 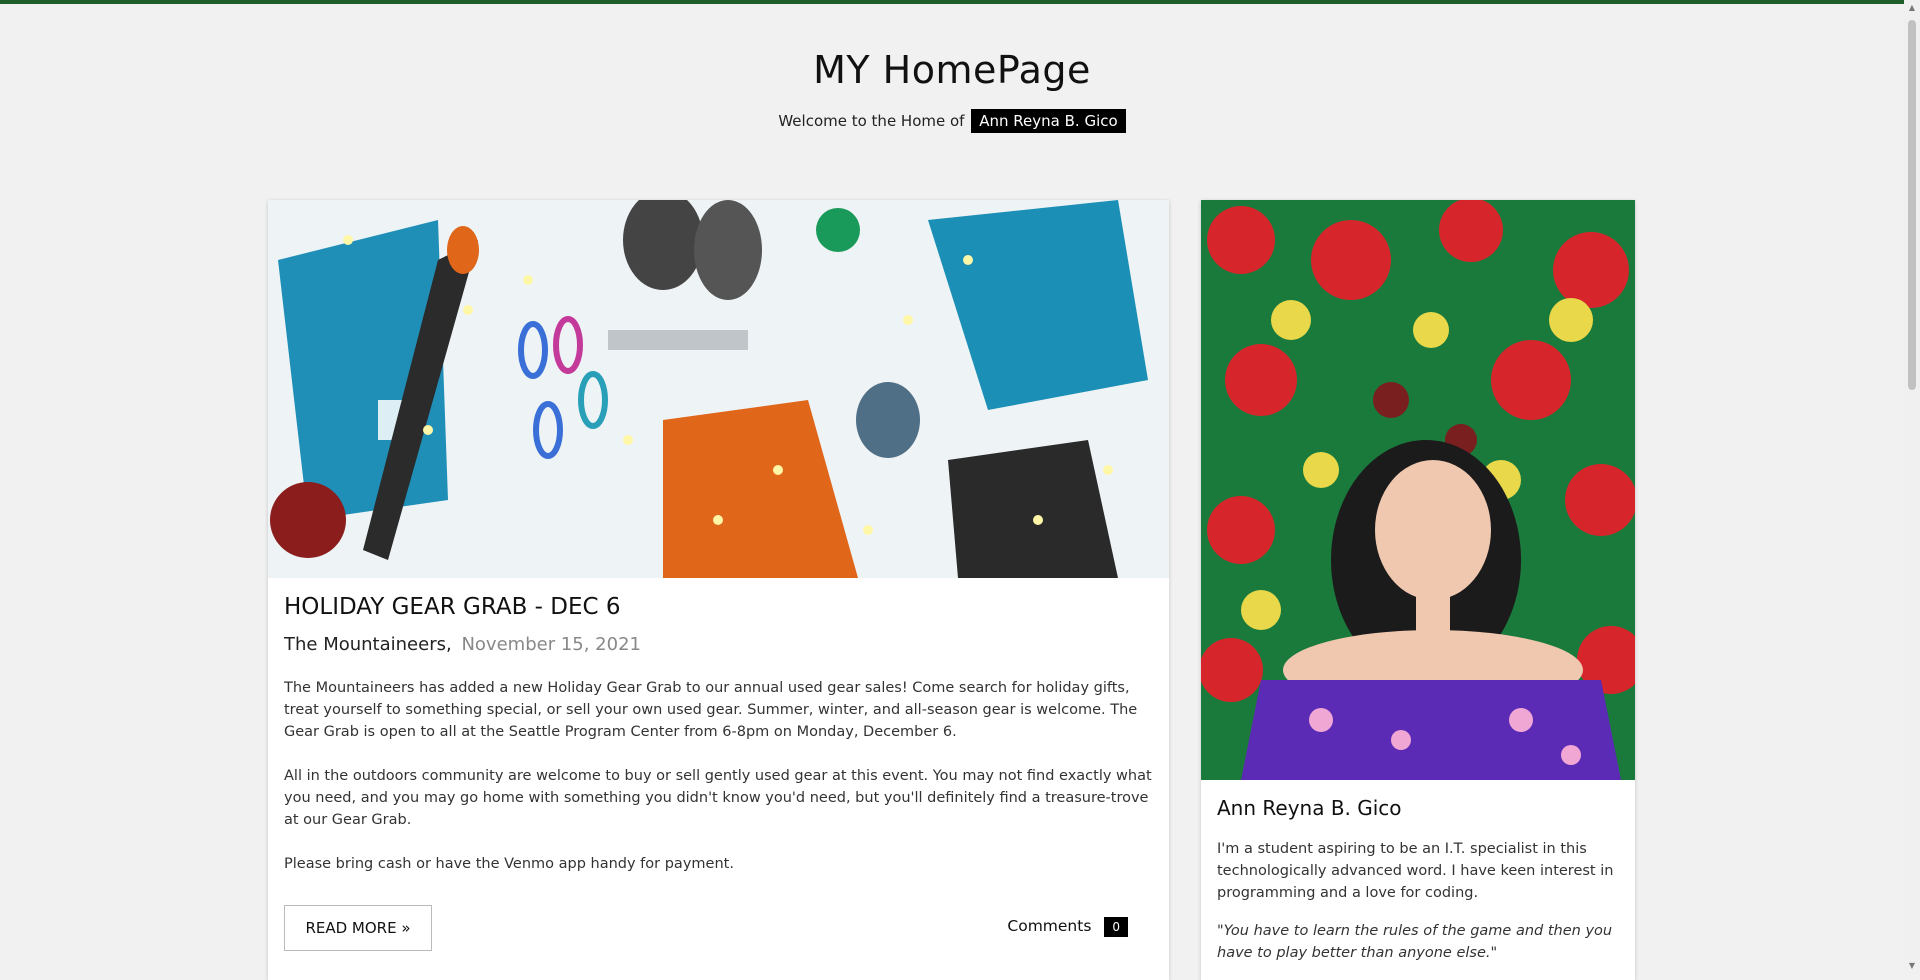 I want to click on comments-count-badge: 0, so click(x=1116, y=927).